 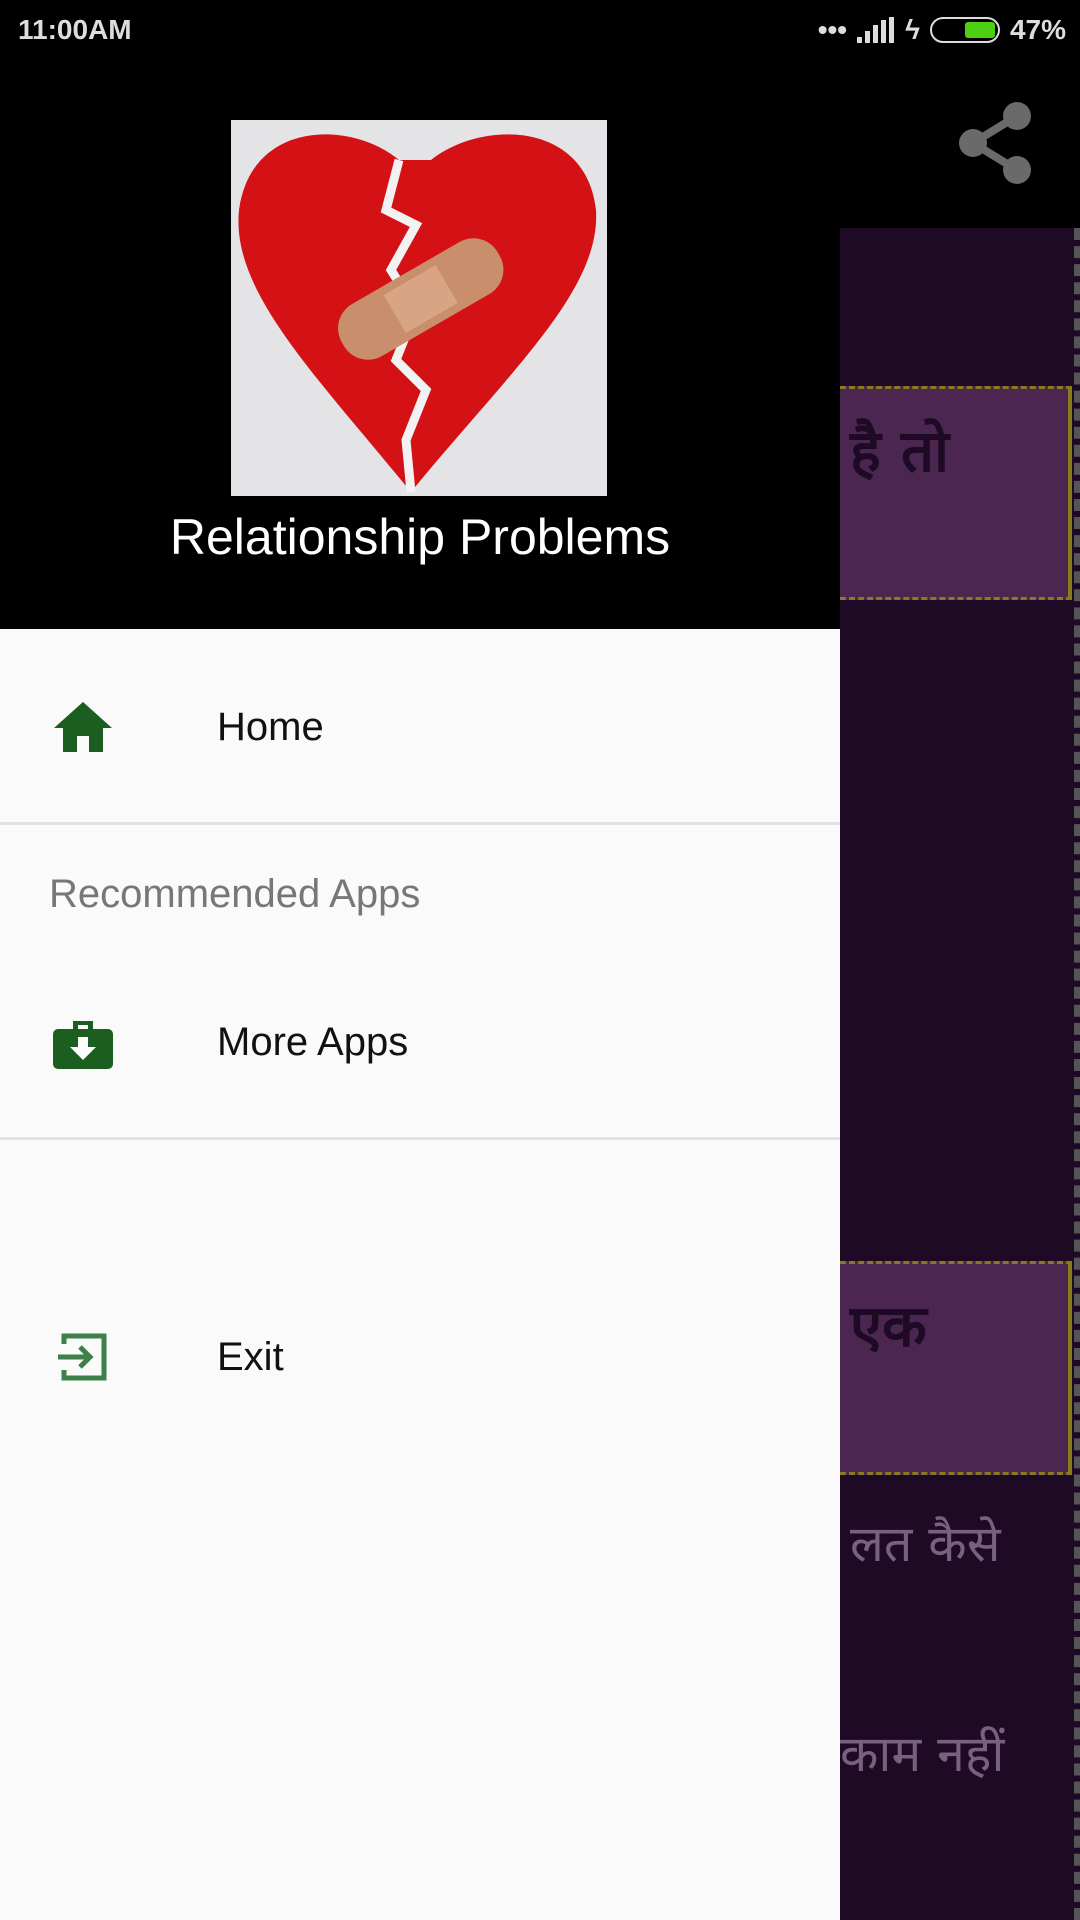 I want to click on signal-icon, so click(x=876, y=30).